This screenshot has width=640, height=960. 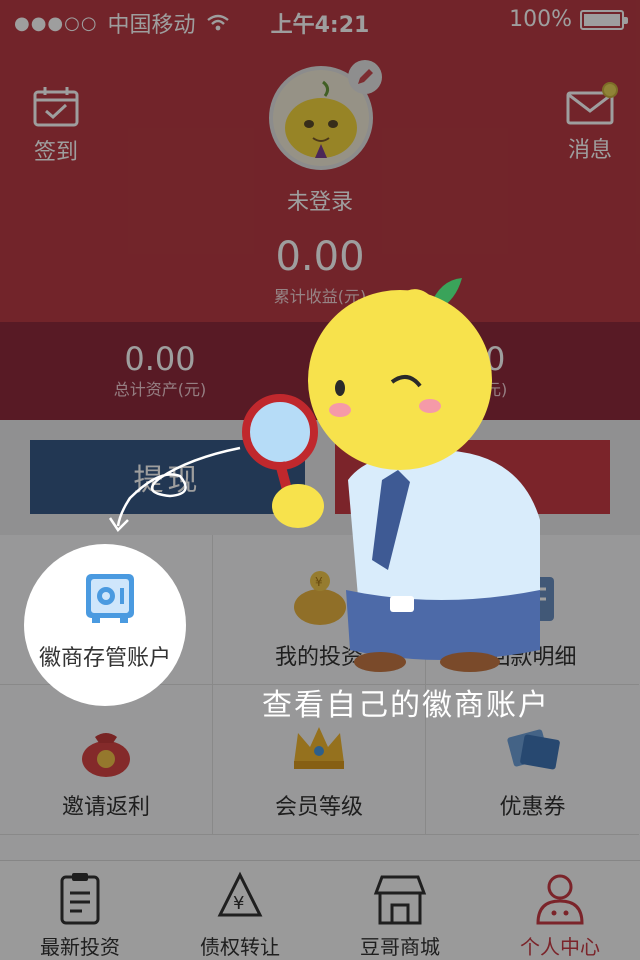 What do you see at coordinates (406, 705) in the screenshot?
I see `onboarding-hint: 查看自己的徽商账户` at bounding box center [406, 705].